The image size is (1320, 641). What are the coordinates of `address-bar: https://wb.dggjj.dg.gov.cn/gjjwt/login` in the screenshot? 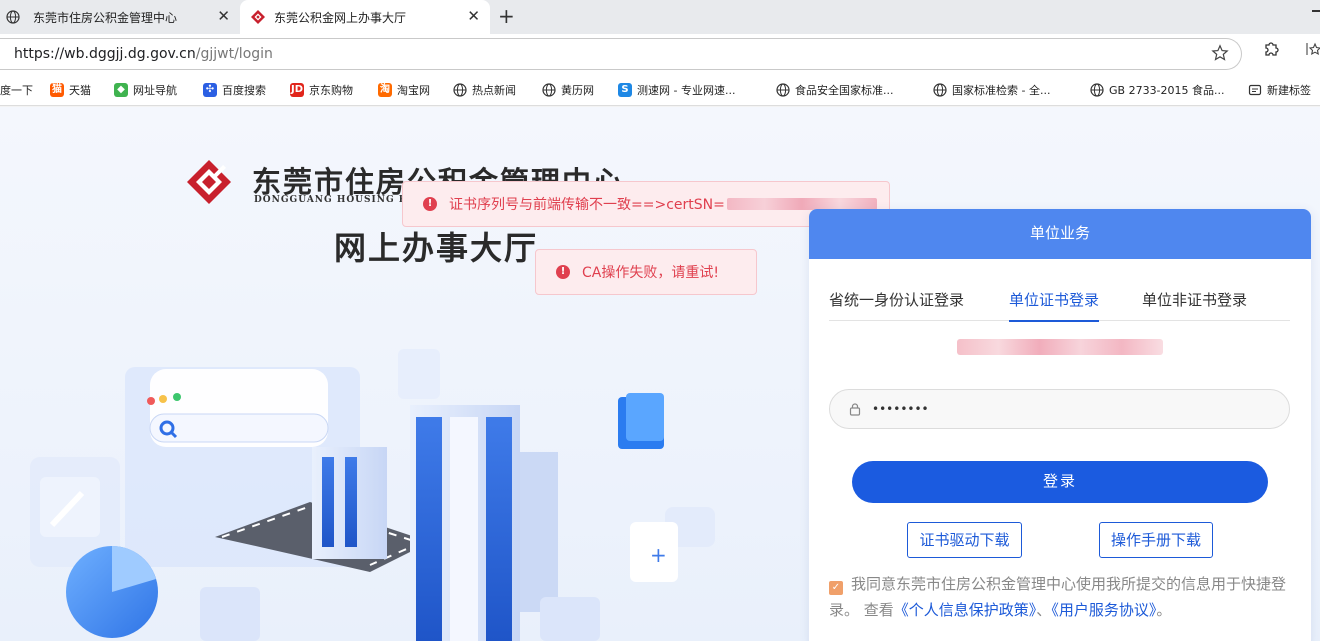 It's located at (660, 54).